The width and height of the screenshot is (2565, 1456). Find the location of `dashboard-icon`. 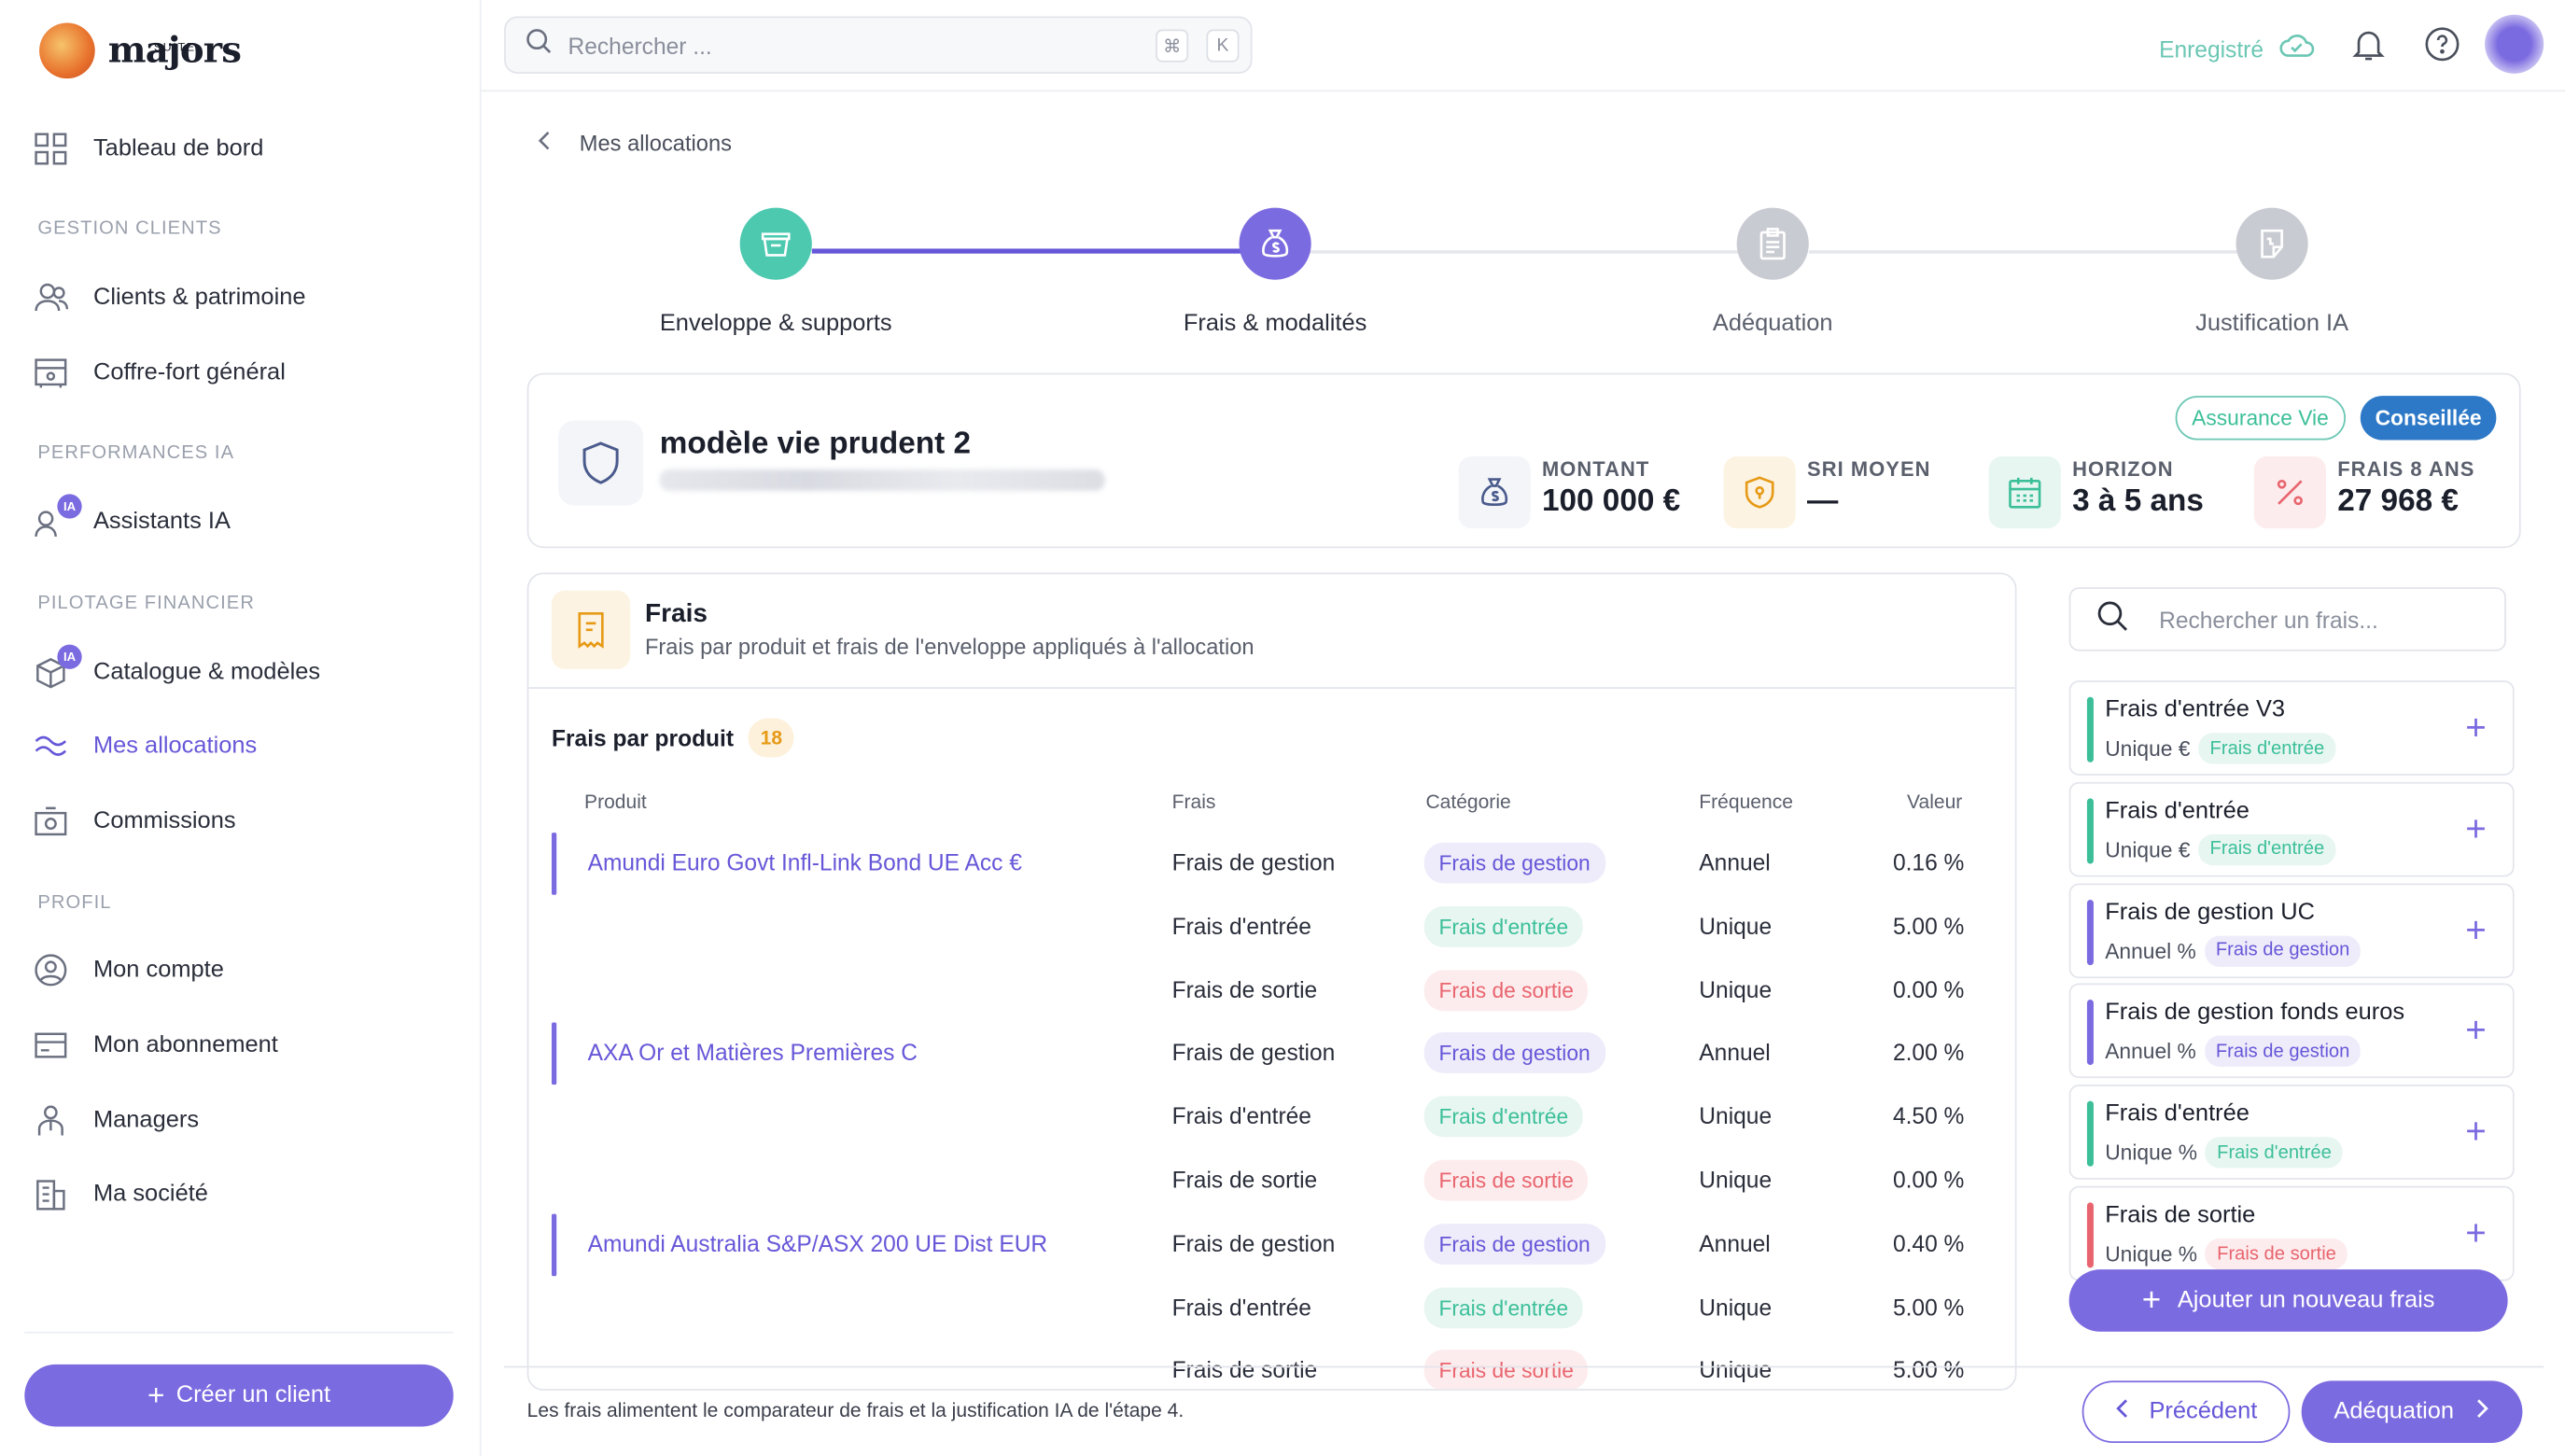

dashboard-icon is located at coordinates (51, 149).